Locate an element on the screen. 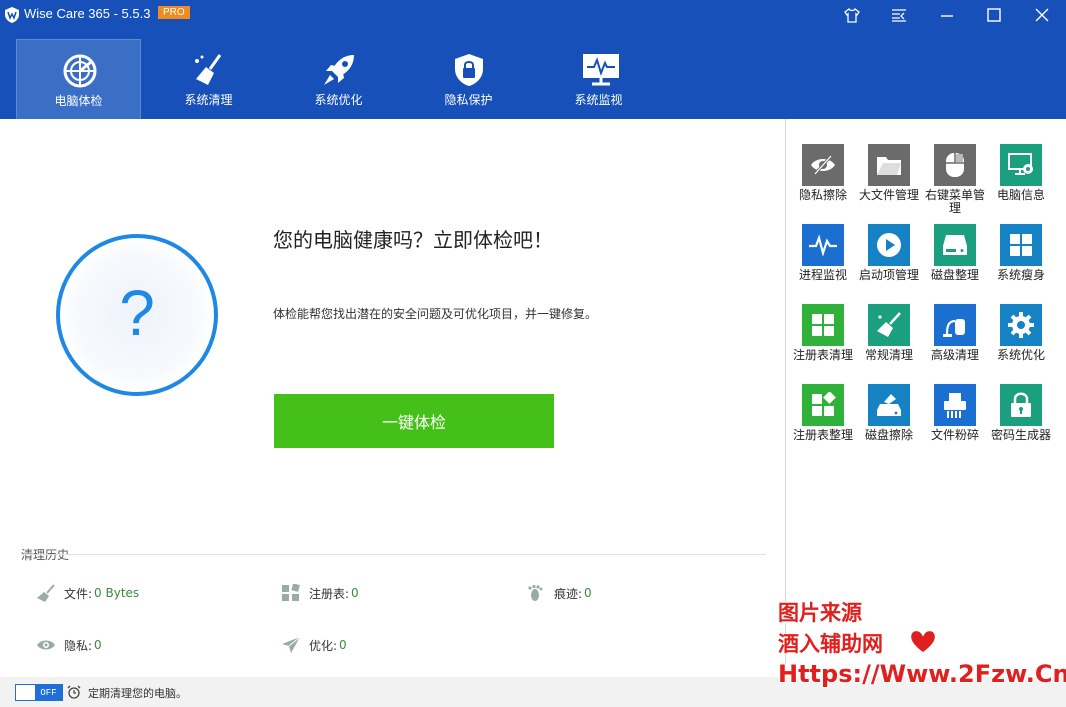 This screenshot has height=707, width=1066. tab-monitor: 系统监视 is located at coordinates (598, 79).